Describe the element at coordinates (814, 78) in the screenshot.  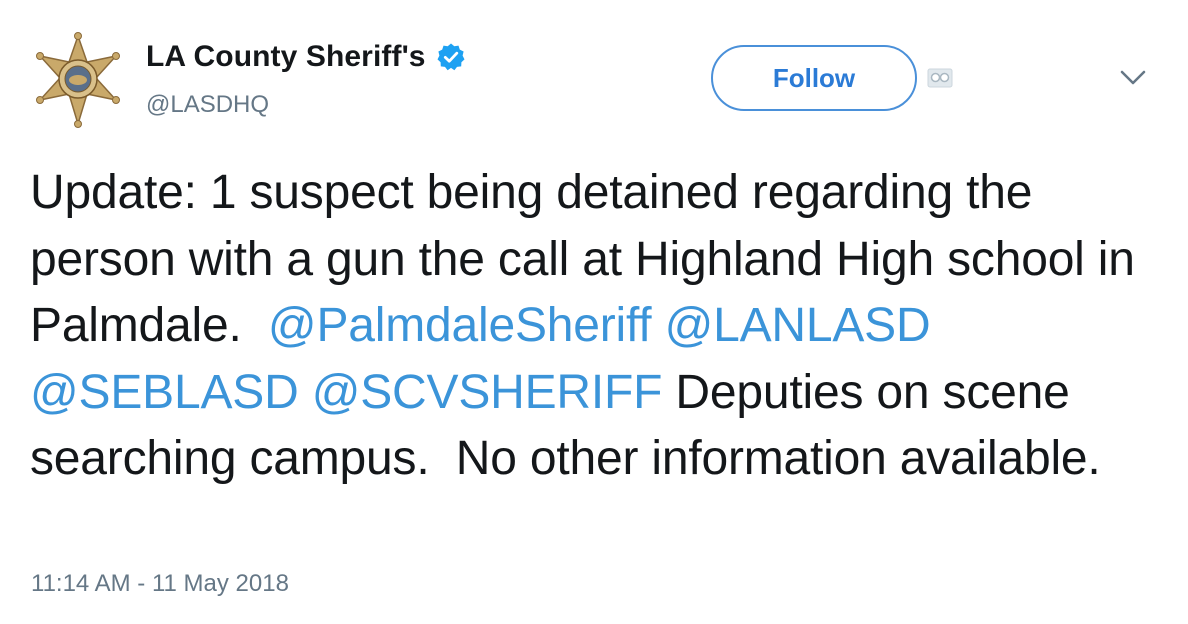
I see `follow-button: Follow` at that location.